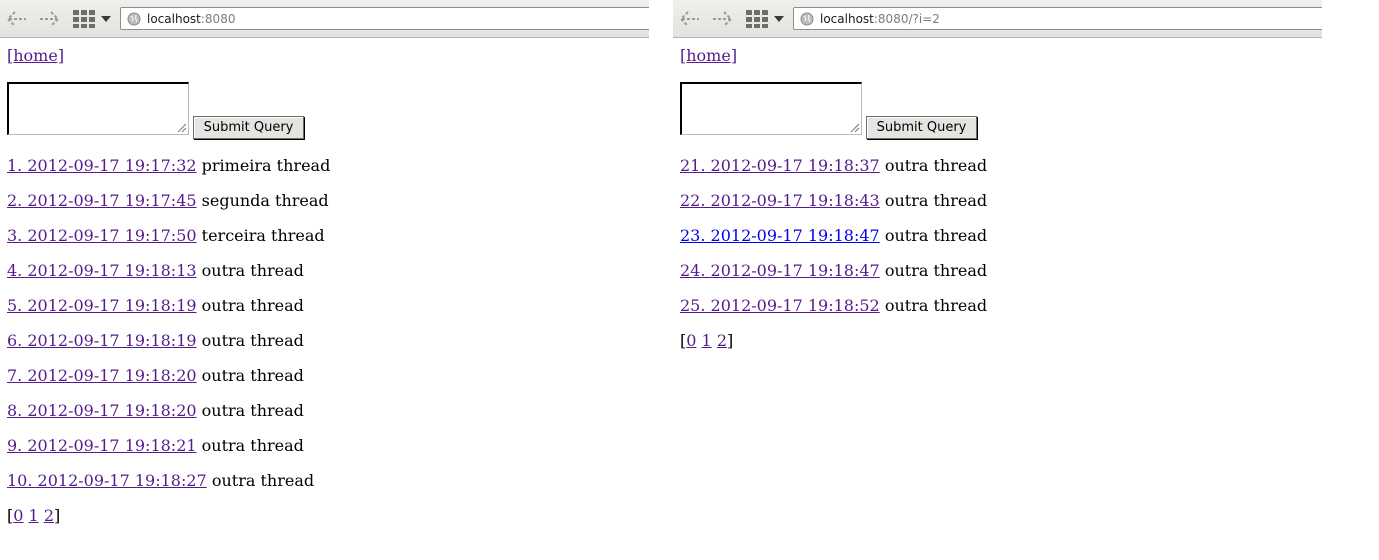 This screenshot has height=560, width=1379. Describe the element at coordinates (265, 200) in the screenshot. I see `thread-title: segunda thread` at that location.